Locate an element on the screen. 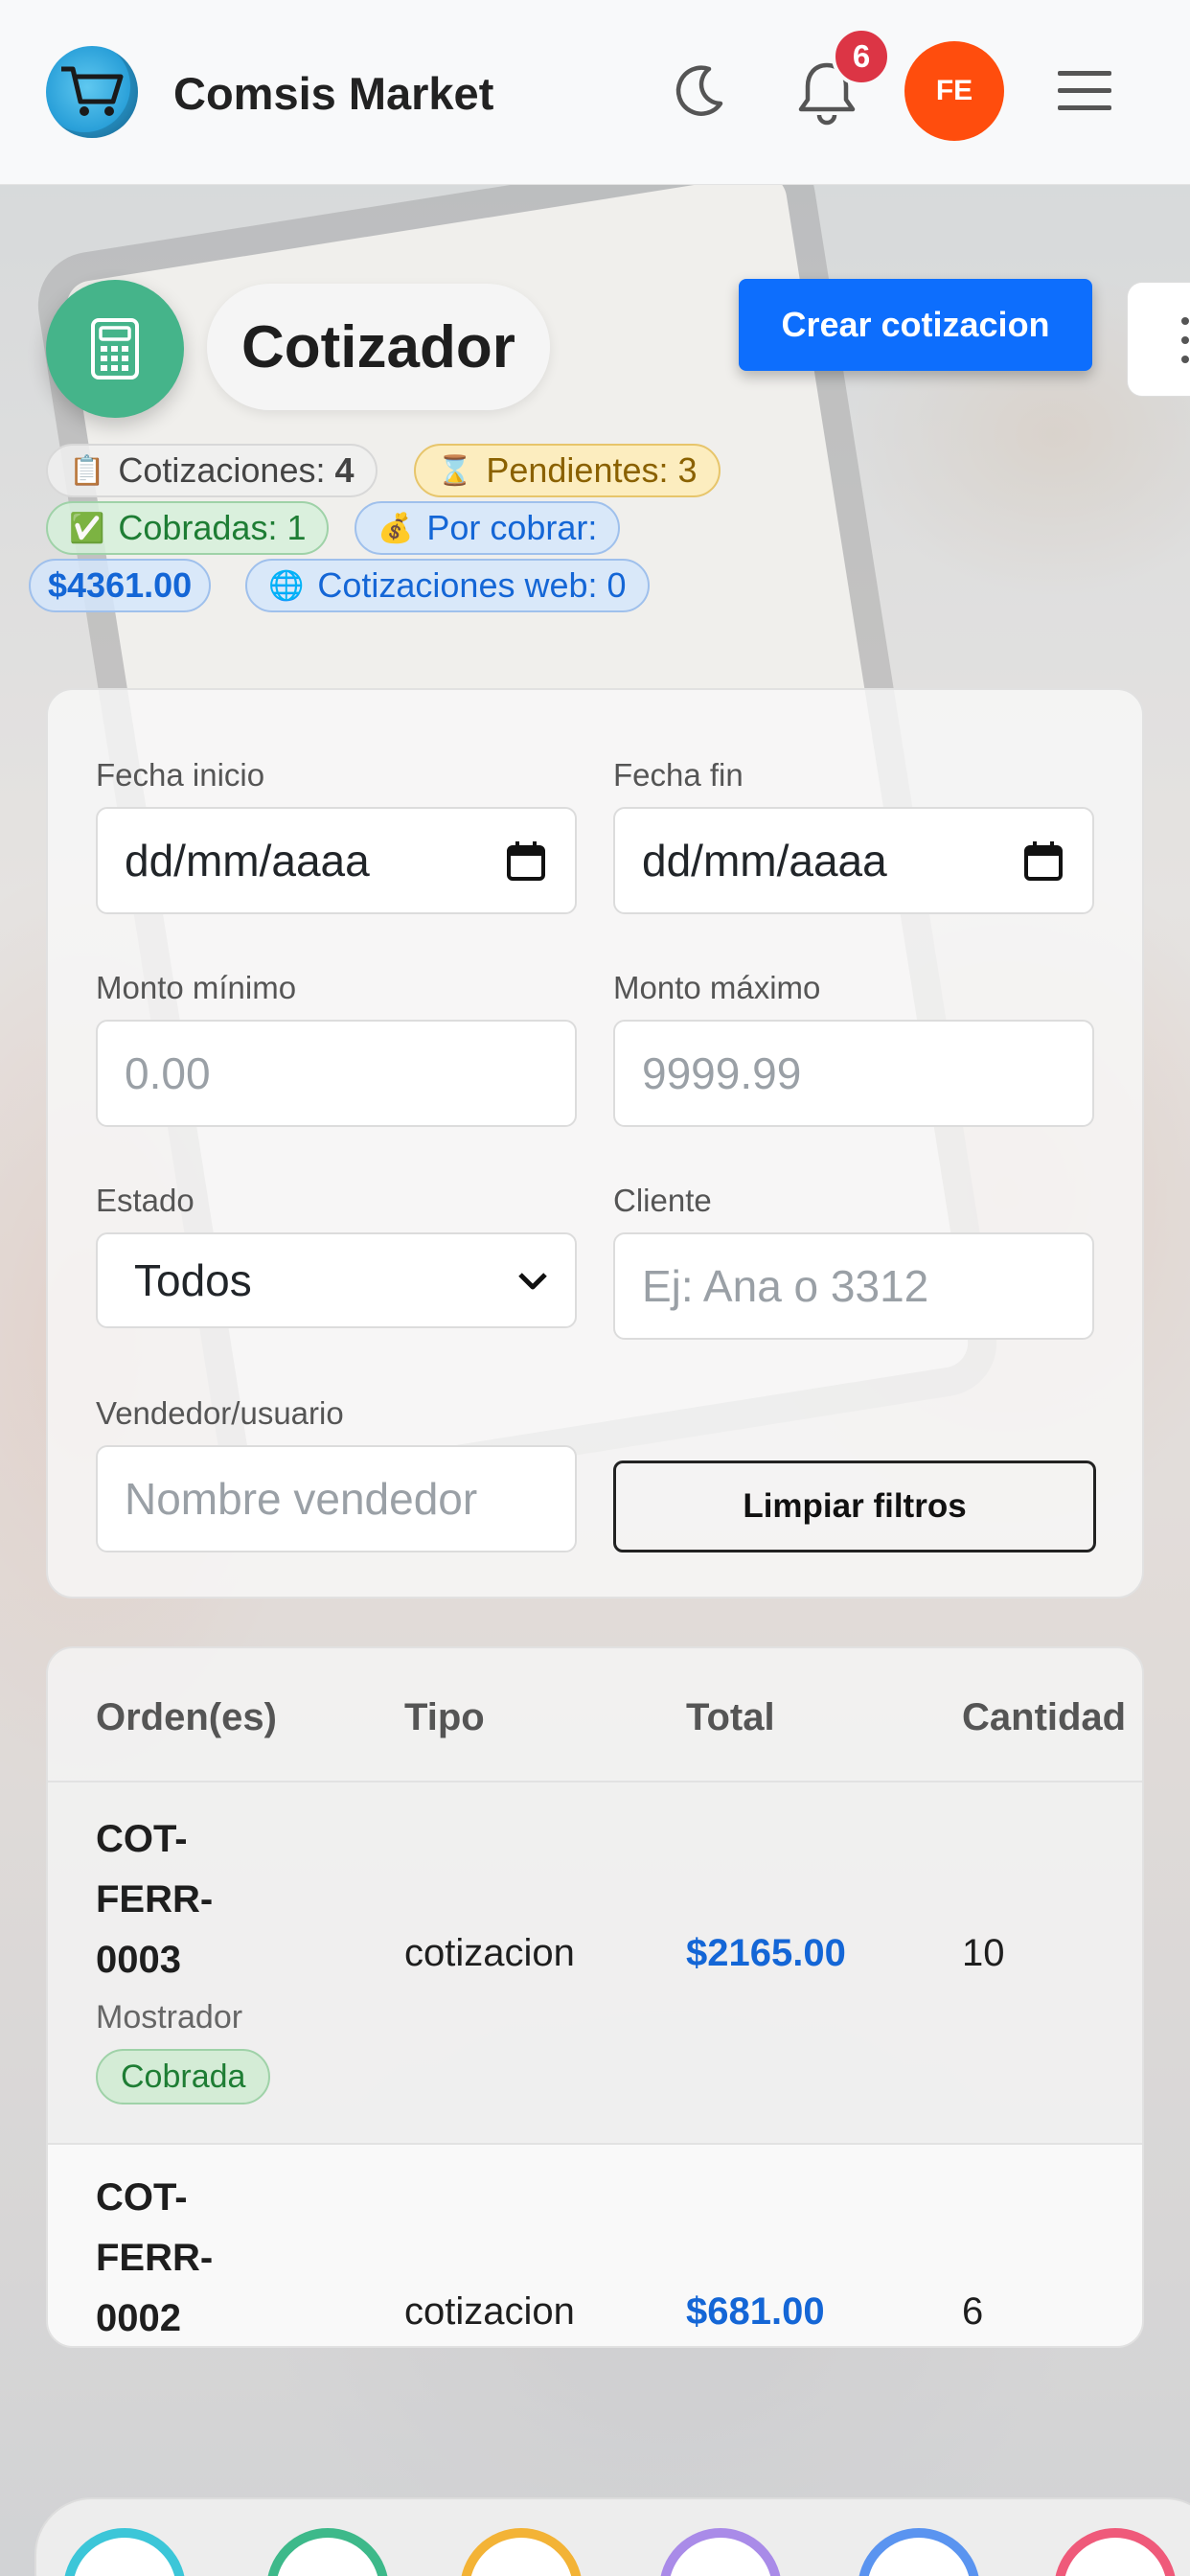 This screenshot has height=2576, width=1190. bottom-navigation is located at coordinates (612, 2536).